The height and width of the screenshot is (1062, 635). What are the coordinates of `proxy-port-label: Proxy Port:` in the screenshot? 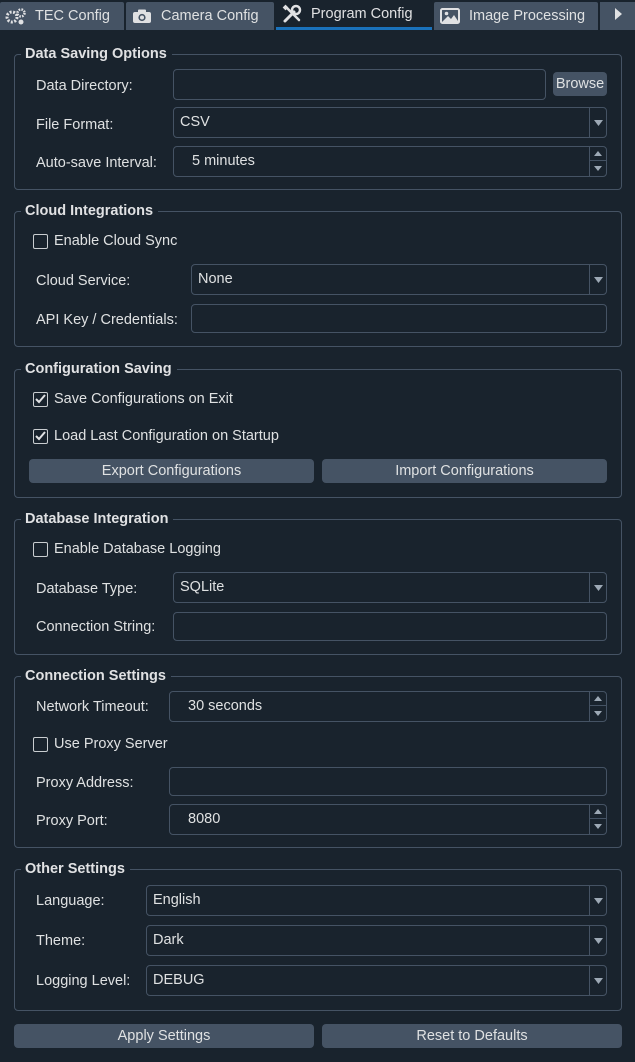 It's located at (72, 821).